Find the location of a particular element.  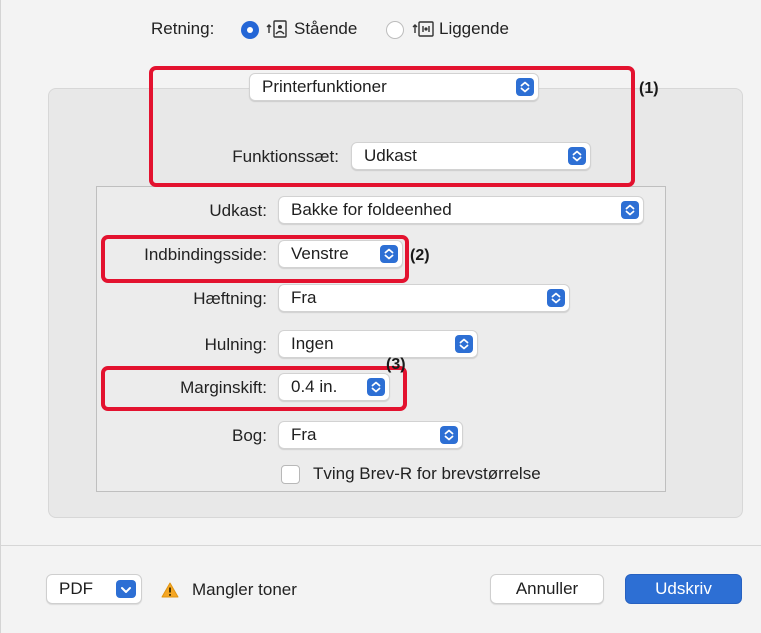

punching-popup: Ingen is located at coordinates (378, 344).